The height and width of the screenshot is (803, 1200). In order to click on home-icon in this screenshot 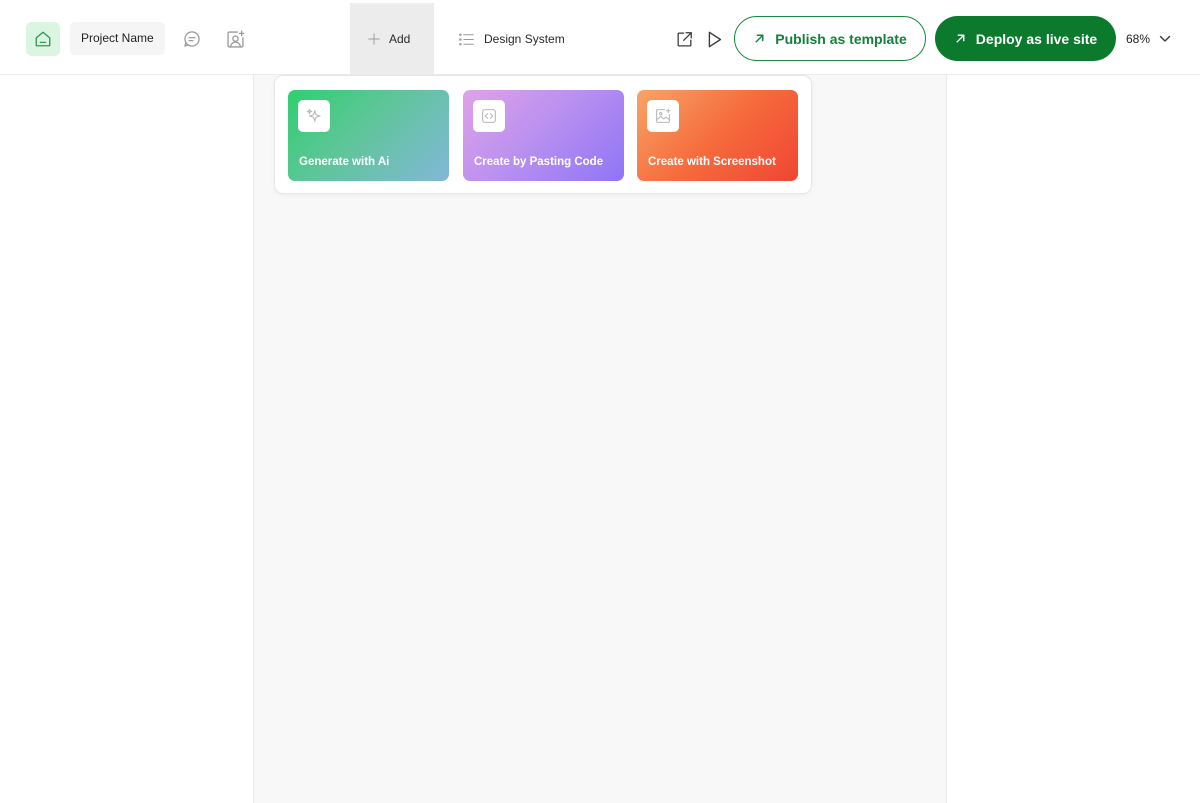, I will do `click(43, 39)`.